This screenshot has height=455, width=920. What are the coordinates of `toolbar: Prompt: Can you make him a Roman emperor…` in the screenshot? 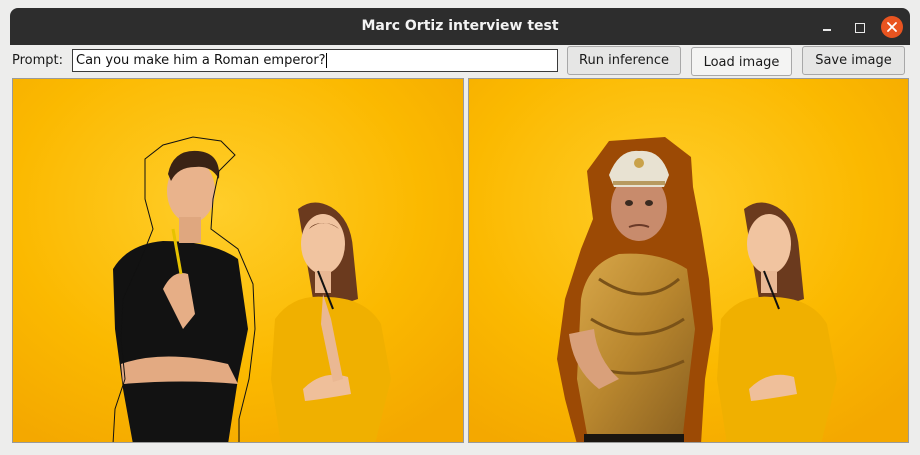 It's located at (460, 61).